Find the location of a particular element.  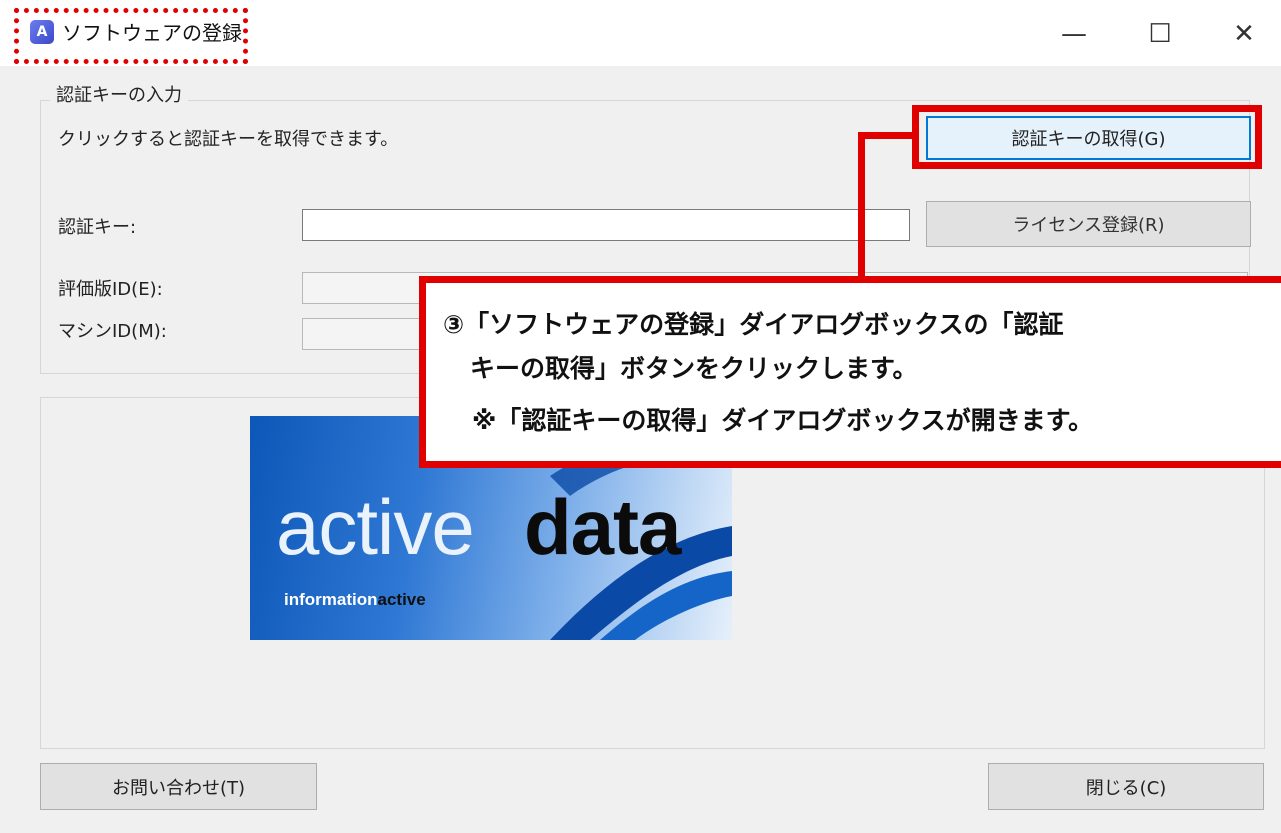

callout-line-1: ③「ソフトウェアの登録」ダイアログボックスの「認証 is located at coordinates (753, 325).